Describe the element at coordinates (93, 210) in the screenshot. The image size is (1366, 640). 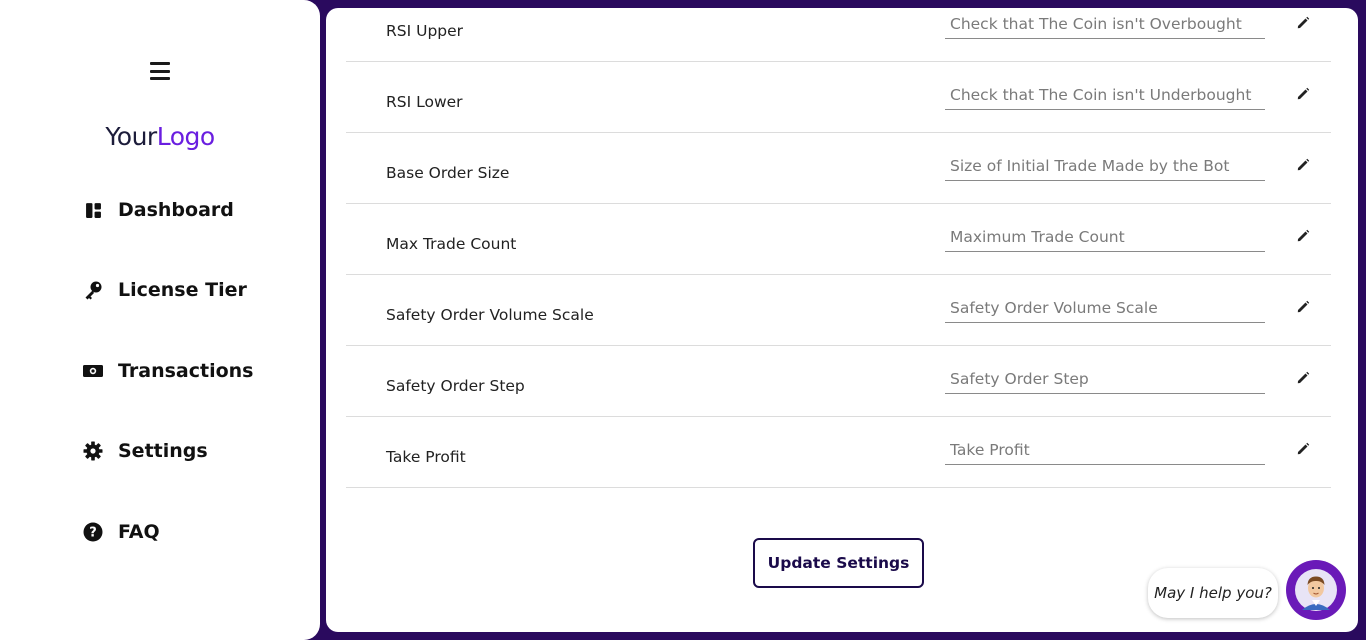
I see `dashboard-icon` at that location.